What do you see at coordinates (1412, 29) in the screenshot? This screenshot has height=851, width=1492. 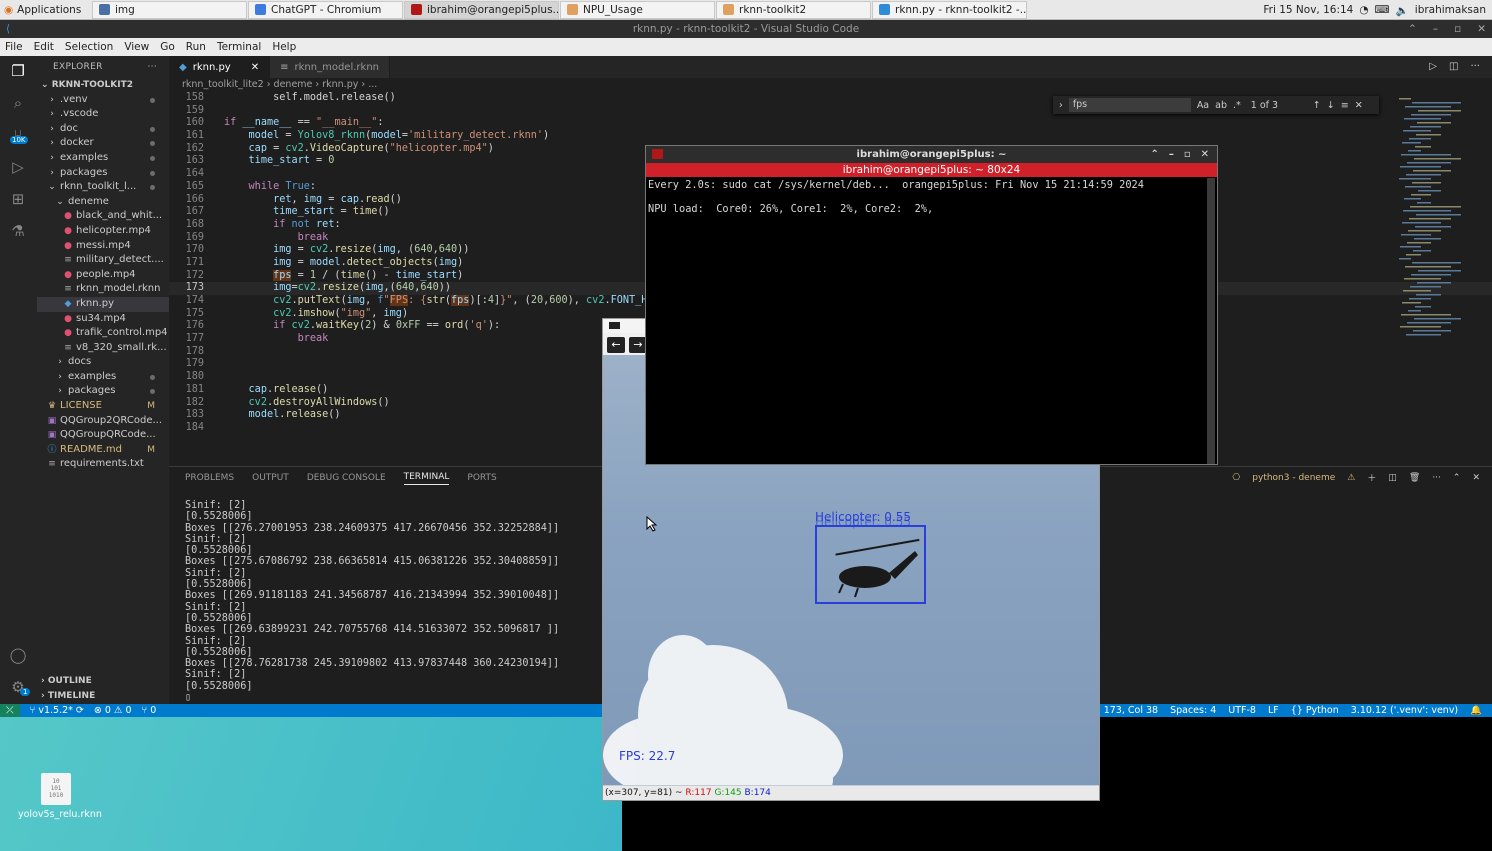 I see `maximize-up-icon: ⌃` at bounding box center [1412, 29].